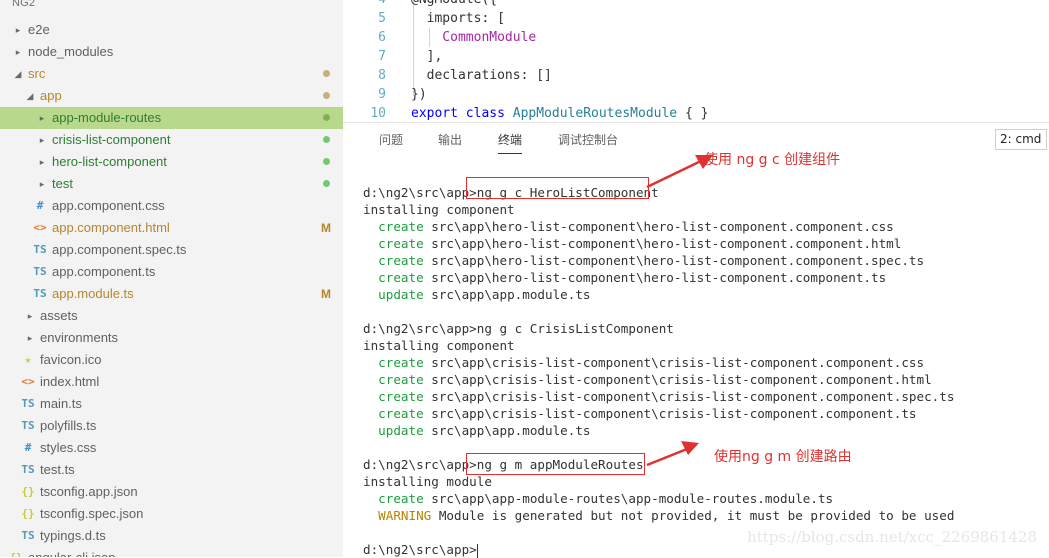  I want to click on code-line: 10 export class AppModuleRoutesModule { }, so click(696, 113).